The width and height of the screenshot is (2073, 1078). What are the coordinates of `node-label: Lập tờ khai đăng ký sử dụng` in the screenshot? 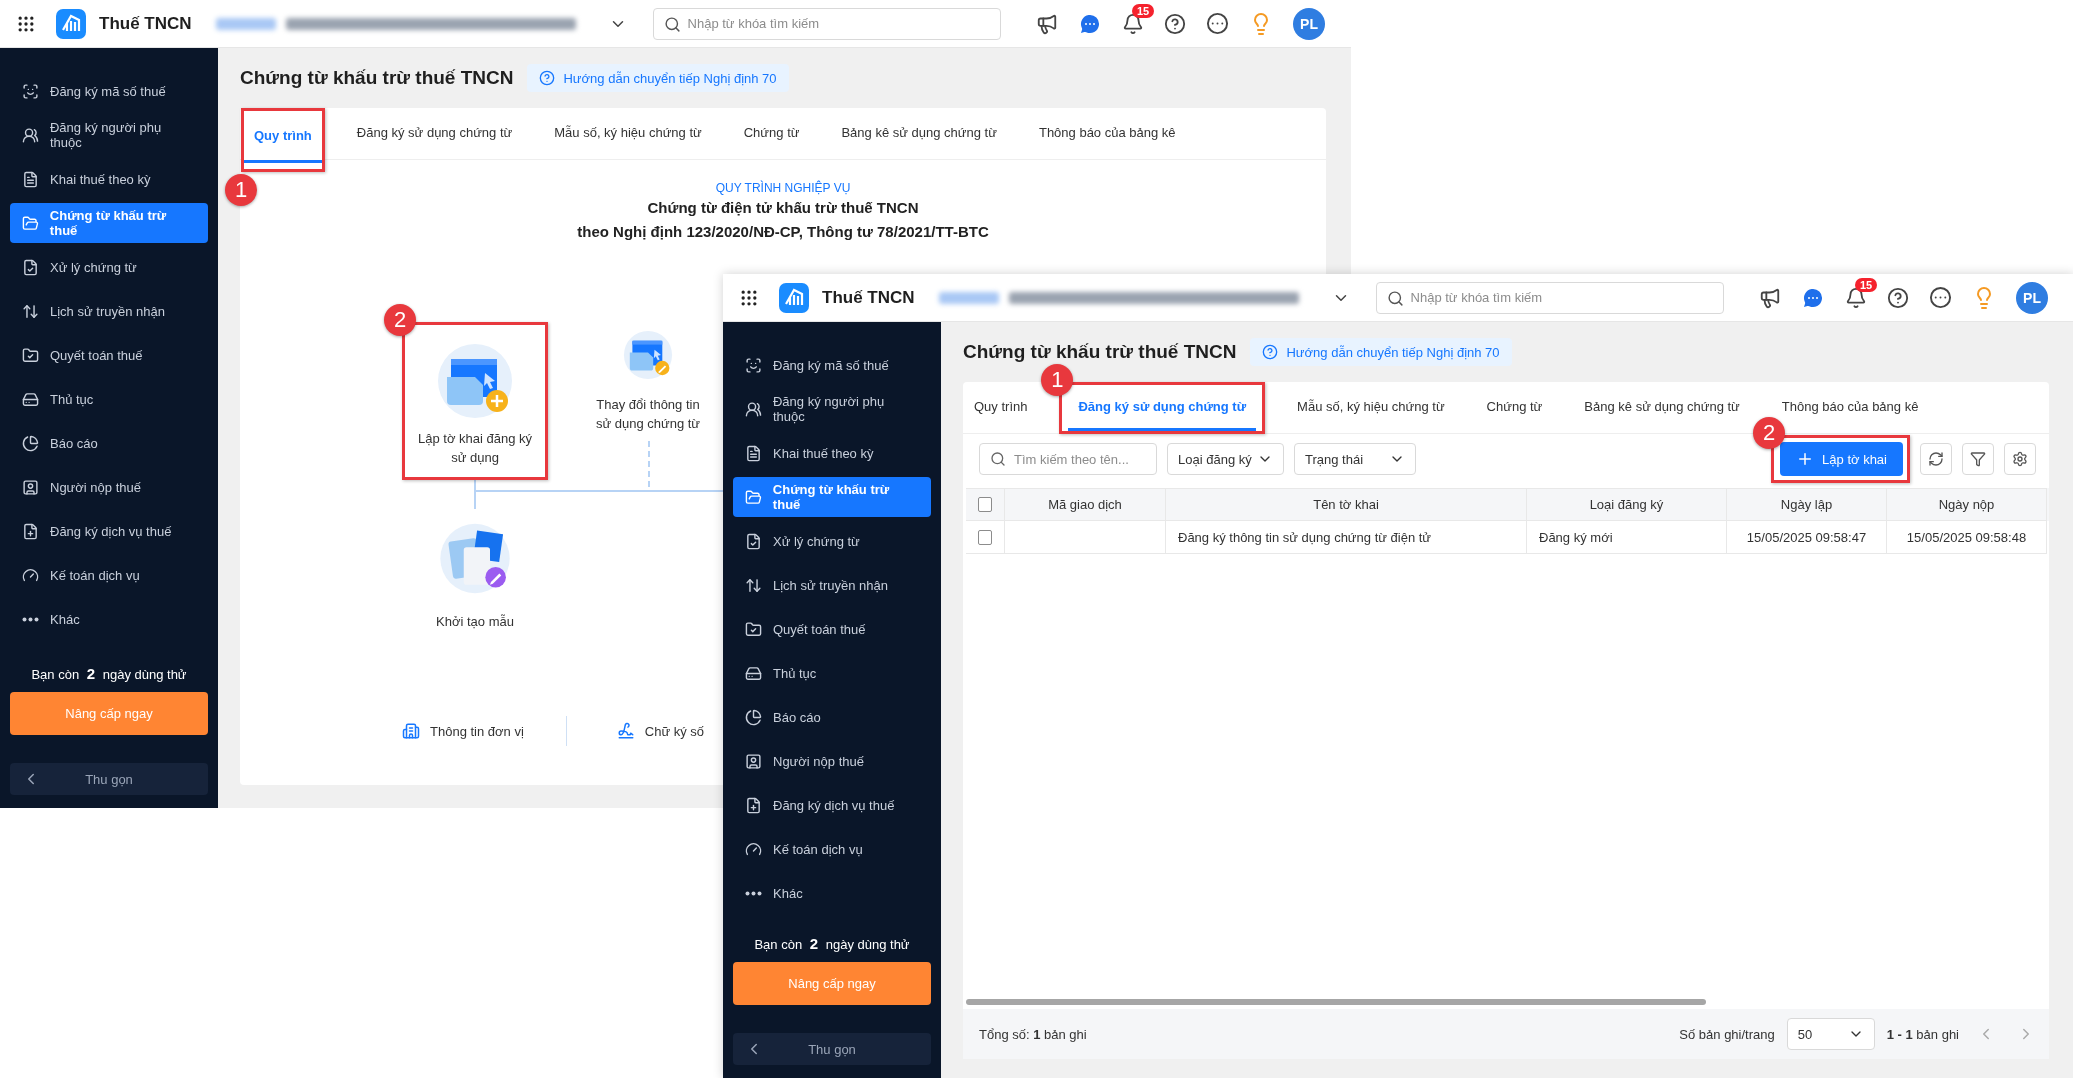 It's located at (475, 448).